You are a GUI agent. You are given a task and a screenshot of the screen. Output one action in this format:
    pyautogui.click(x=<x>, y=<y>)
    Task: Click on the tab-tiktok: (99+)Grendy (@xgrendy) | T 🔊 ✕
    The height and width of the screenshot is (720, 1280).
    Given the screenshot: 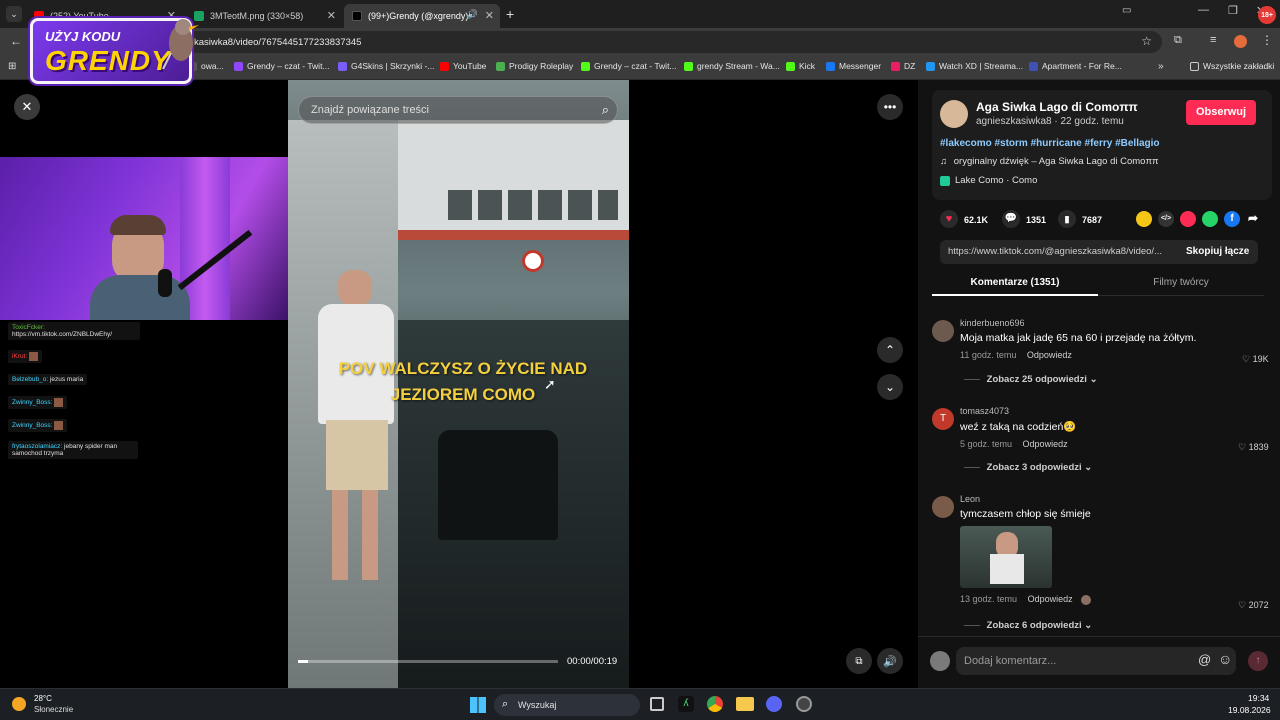 What is the action you would take?
    pyautogui.click(x=422, y=16)
    